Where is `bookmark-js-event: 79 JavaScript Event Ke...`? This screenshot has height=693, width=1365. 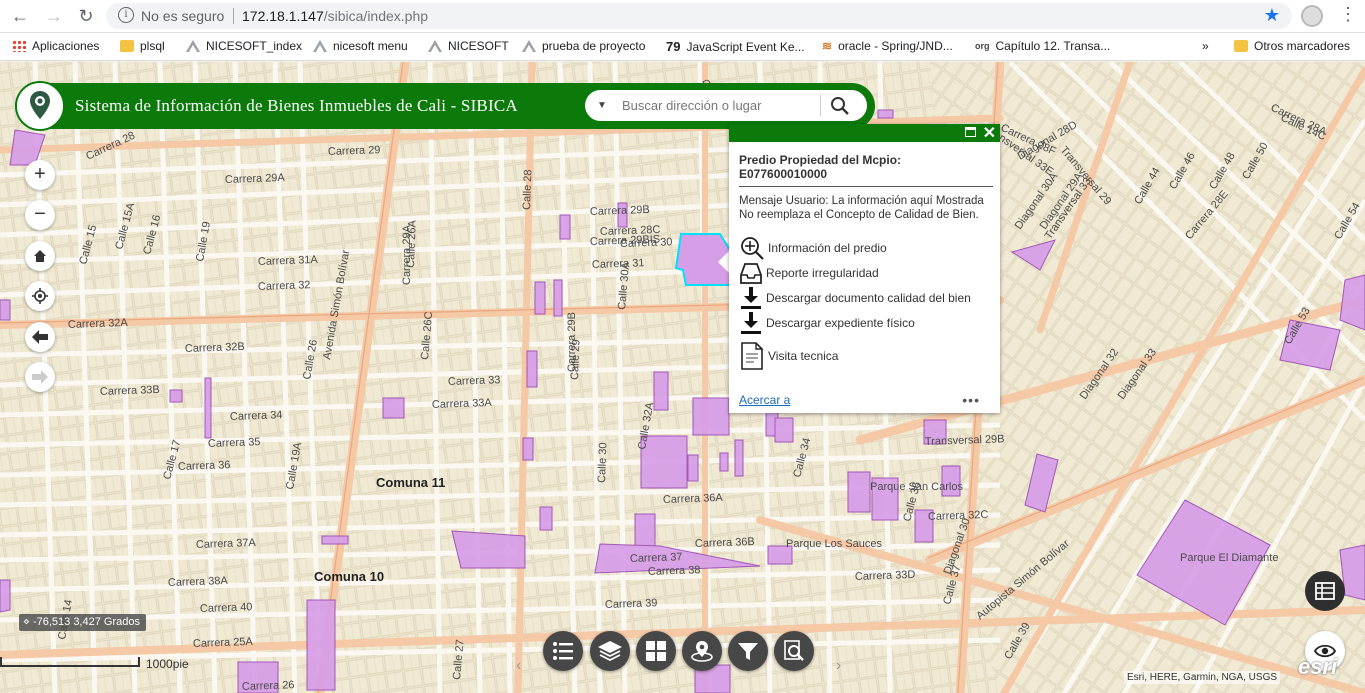 bookmark-js-event: 79 JavaScript Event Ke... is located at coordinates (735, 46).